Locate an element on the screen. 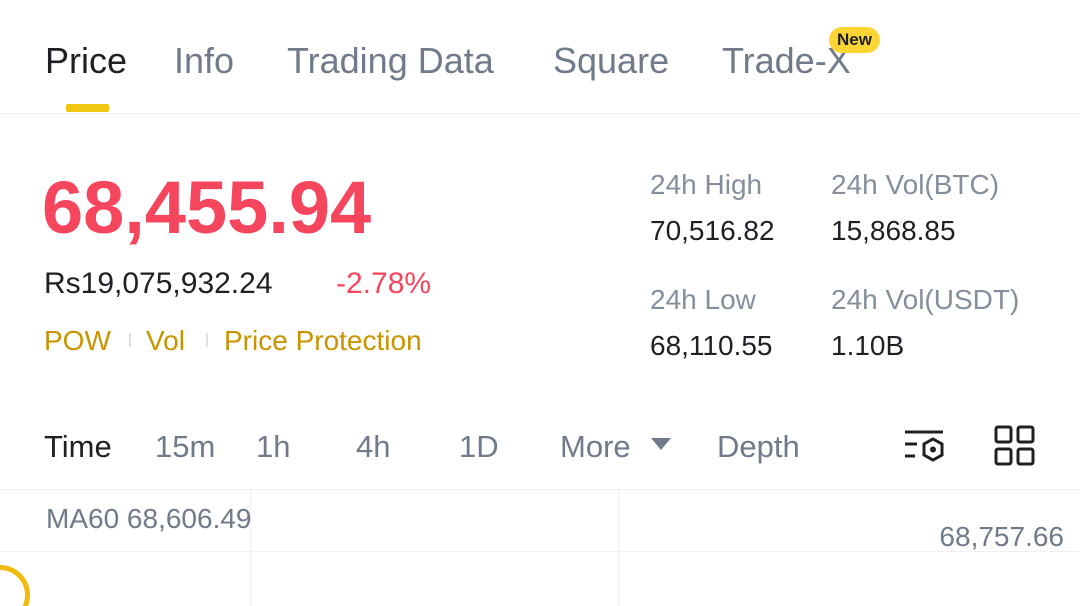  grid-layout-icon is located at coordinates (1015, 446).